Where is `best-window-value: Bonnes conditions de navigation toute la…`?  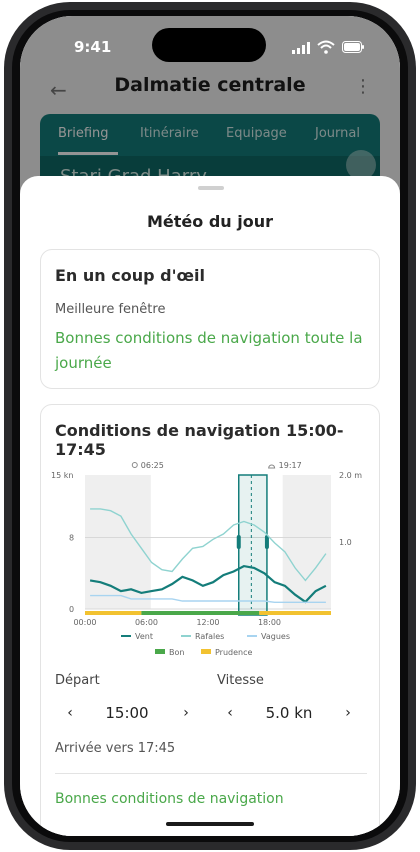 best-window-value: Bonnes conditions de navigation toute la… is located at coordinates (209, 350).